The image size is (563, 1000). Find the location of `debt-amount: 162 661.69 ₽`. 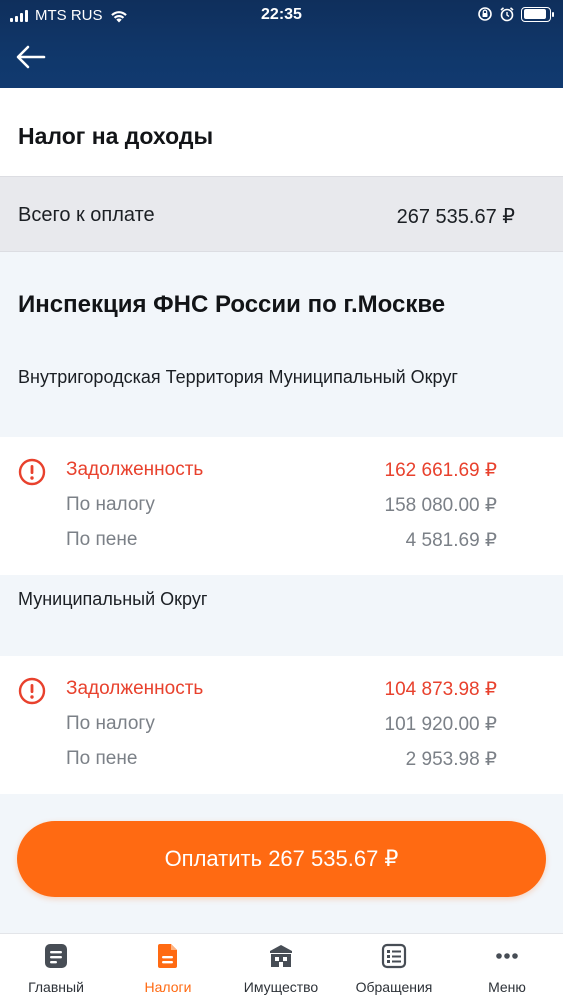

debt-amount: 162 661.69 ₽ is located at coordinates (440, 470).